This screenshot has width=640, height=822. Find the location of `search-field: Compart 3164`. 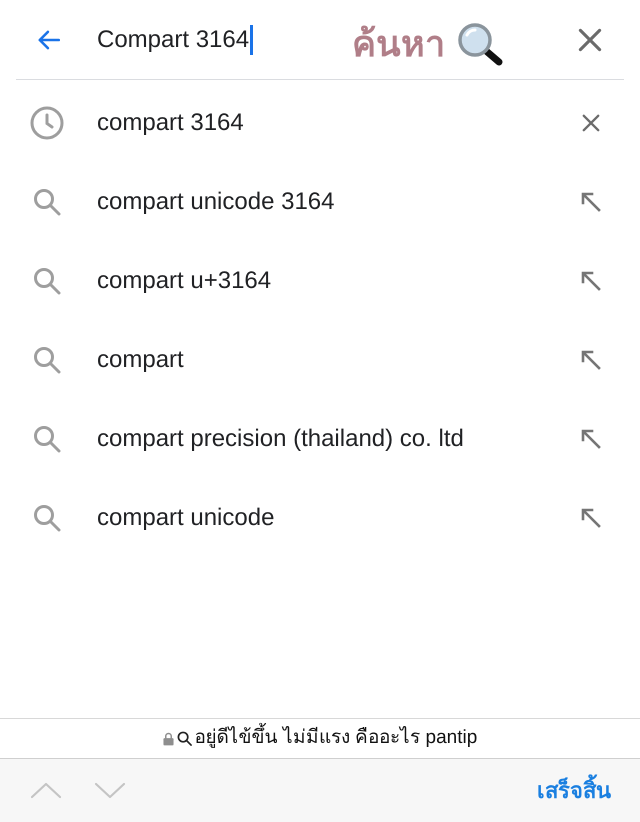

search-field: Compart 3164 is located at coordinates (175, 40).